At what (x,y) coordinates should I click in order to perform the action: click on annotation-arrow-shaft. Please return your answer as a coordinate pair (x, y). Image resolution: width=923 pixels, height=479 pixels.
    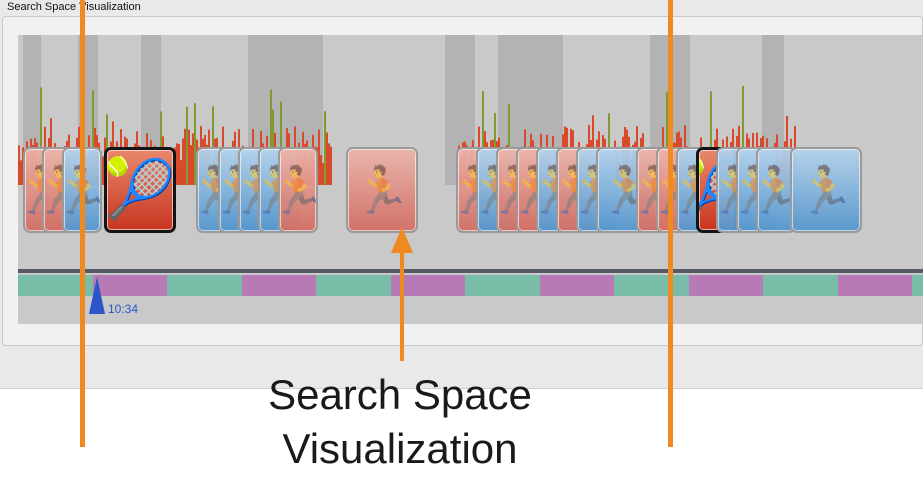
    Looking at the image, I should click on (402, 306).